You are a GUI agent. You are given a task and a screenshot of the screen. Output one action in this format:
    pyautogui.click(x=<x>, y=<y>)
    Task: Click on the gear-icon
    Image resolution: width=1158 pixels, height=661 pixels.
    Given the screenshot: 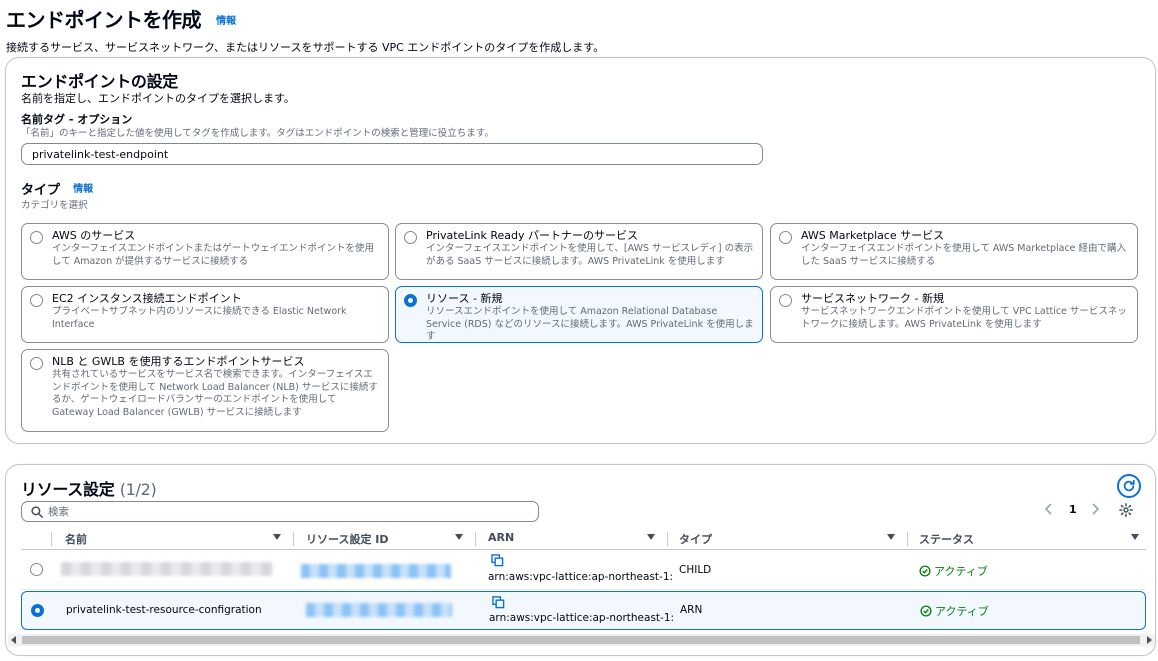 What is the action you would take?
    pyautogui.click(x=1126, y=510)
    